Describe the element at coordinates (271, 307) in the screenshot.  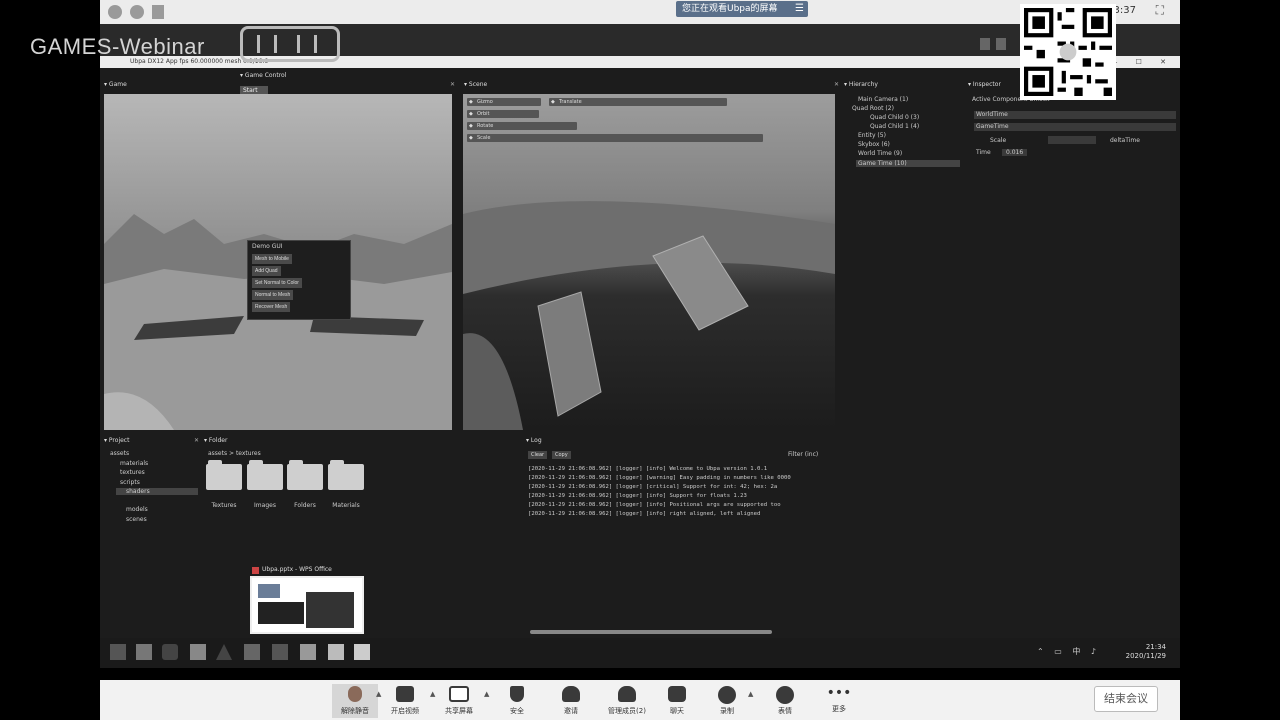
I see `demo-button-recover-mesh: Recover Mesh` at that location.